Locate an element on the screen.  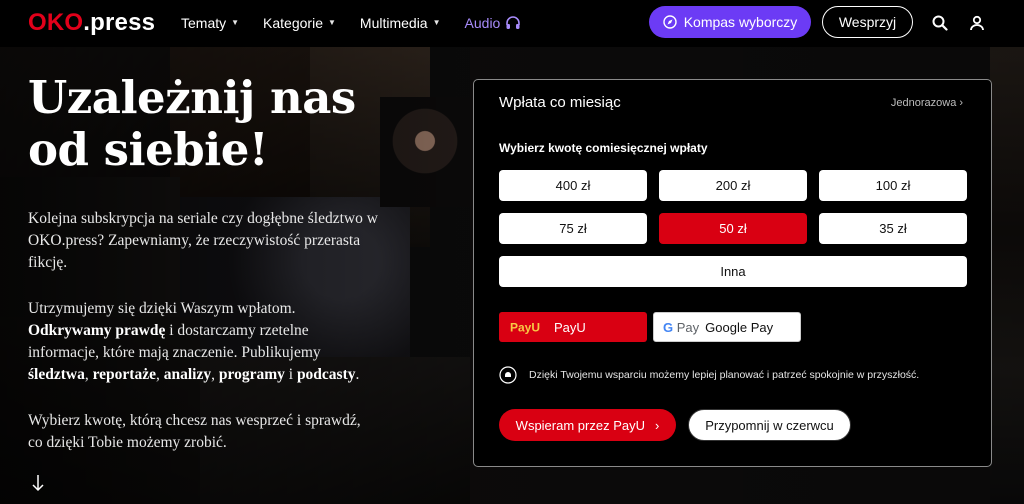
google-pay-label: Google Pay is located at coordinates (739, 327).